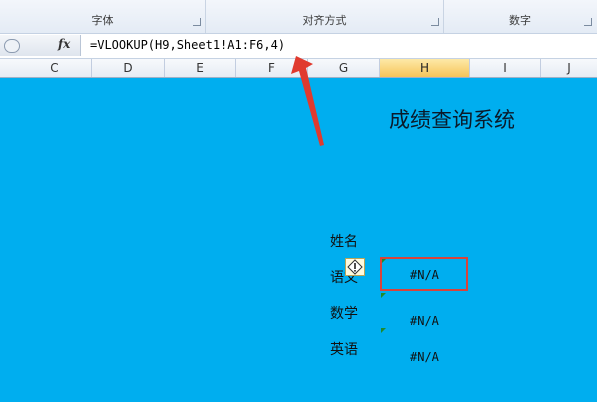 The image size is (597, 402). What do you see at coordinates (424, 321) in the screenshot?
I see `cell-value-math: #N/A` at bounding box center [424, 321].